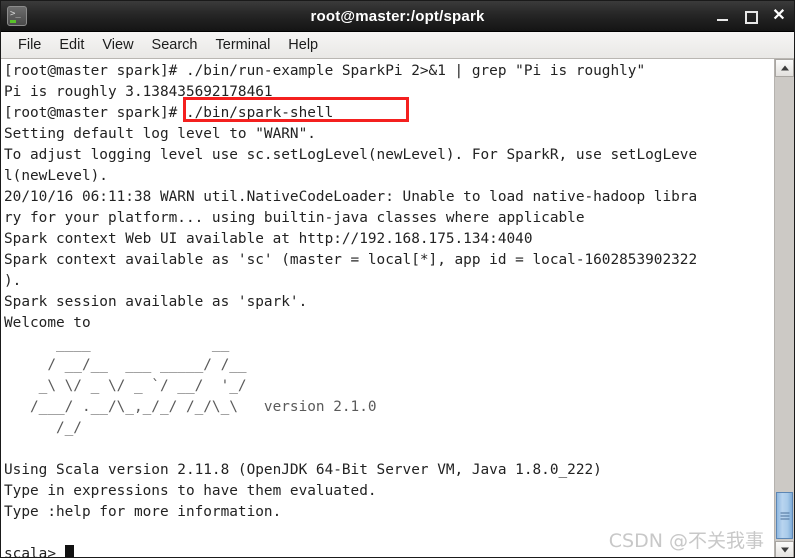 The height and width of the screenshot is (558, 795). What do you see at coordinates (723, 16) in the screenshot?
I see `minimize-icon` at bounding box center [723, 16].